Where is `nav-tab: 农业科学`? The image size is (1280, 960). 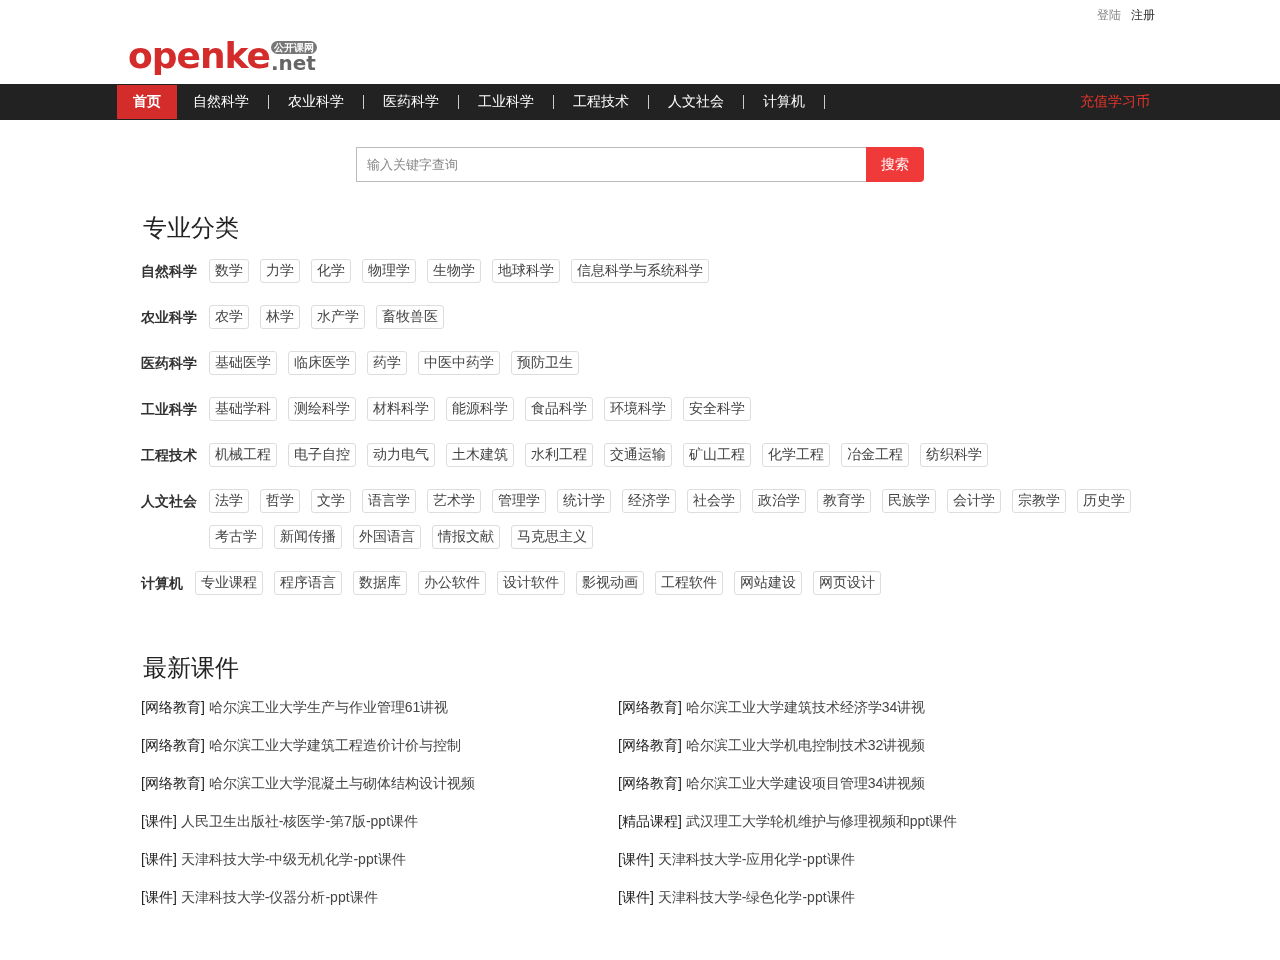
nav-tab: 农业科学 is located at coordinates (316, 102).